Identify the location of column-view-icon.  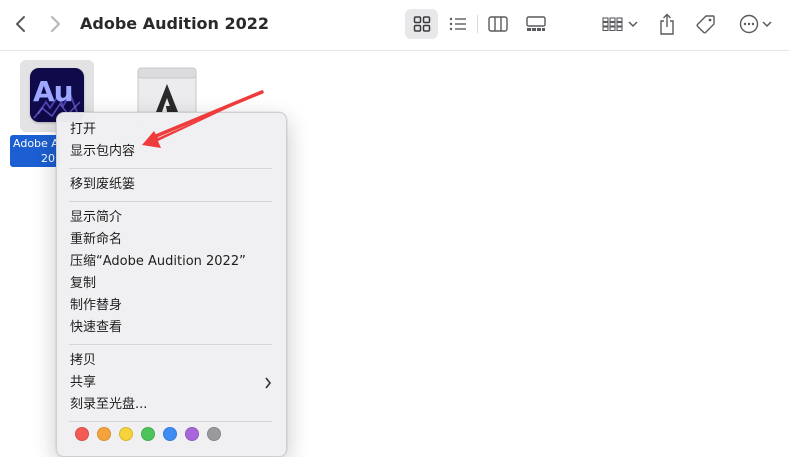
(498, 24).